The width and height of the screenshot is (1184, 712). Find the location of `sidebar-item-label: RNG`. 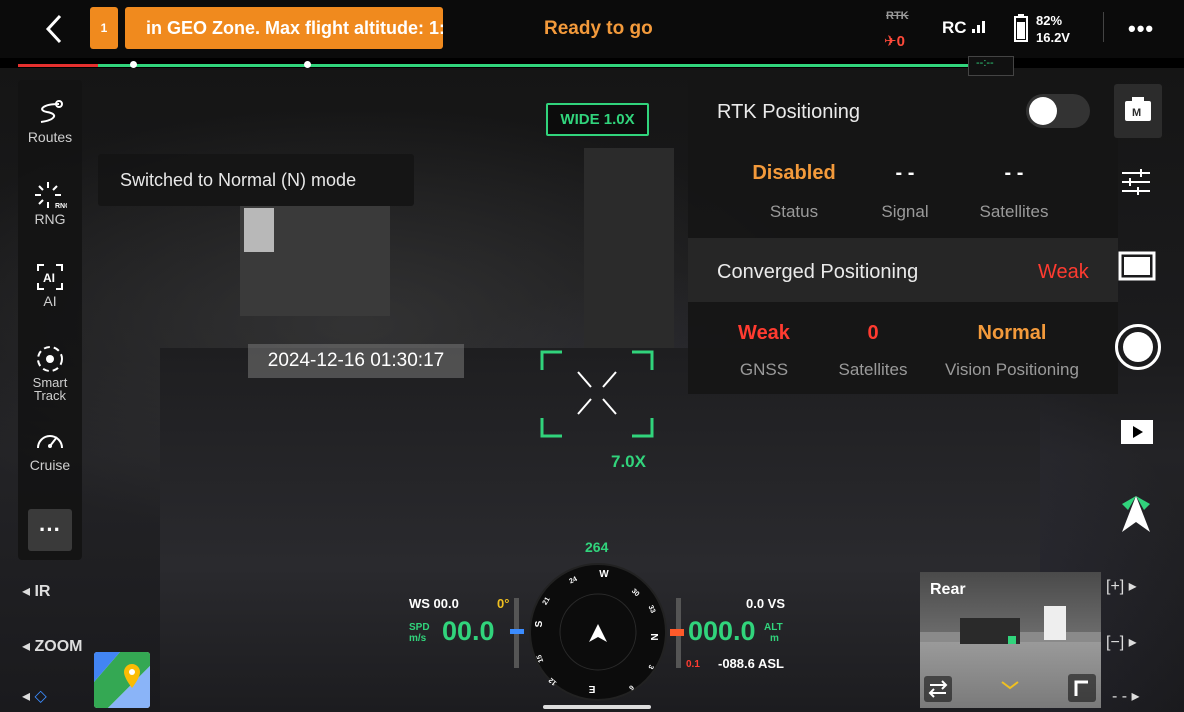

sidebar-item-label: RNG is located at coordinates (50, 219).